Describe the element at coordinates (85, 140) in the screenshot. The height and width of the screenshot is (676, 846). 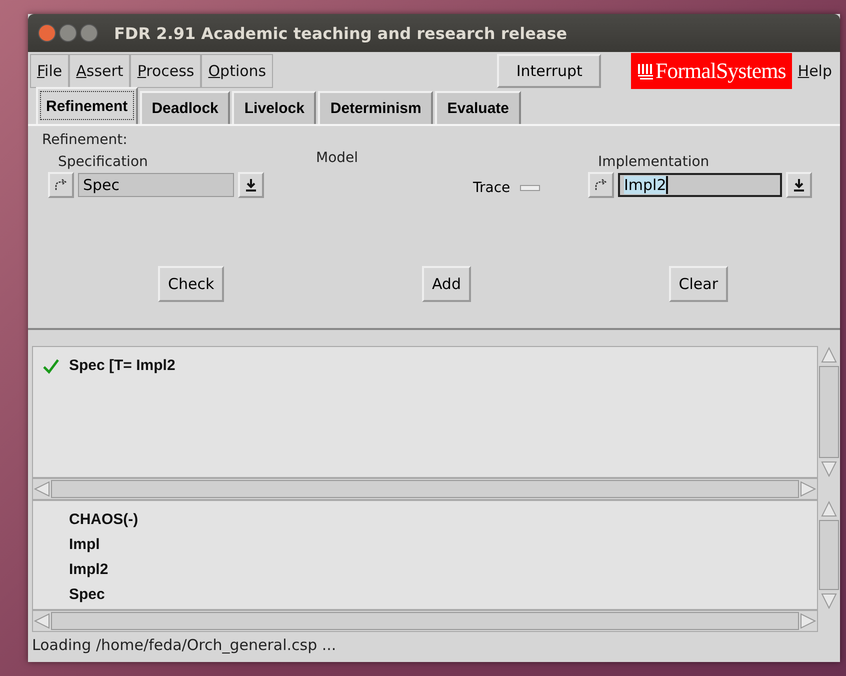
I see `section-label: Refinement:` at that location.